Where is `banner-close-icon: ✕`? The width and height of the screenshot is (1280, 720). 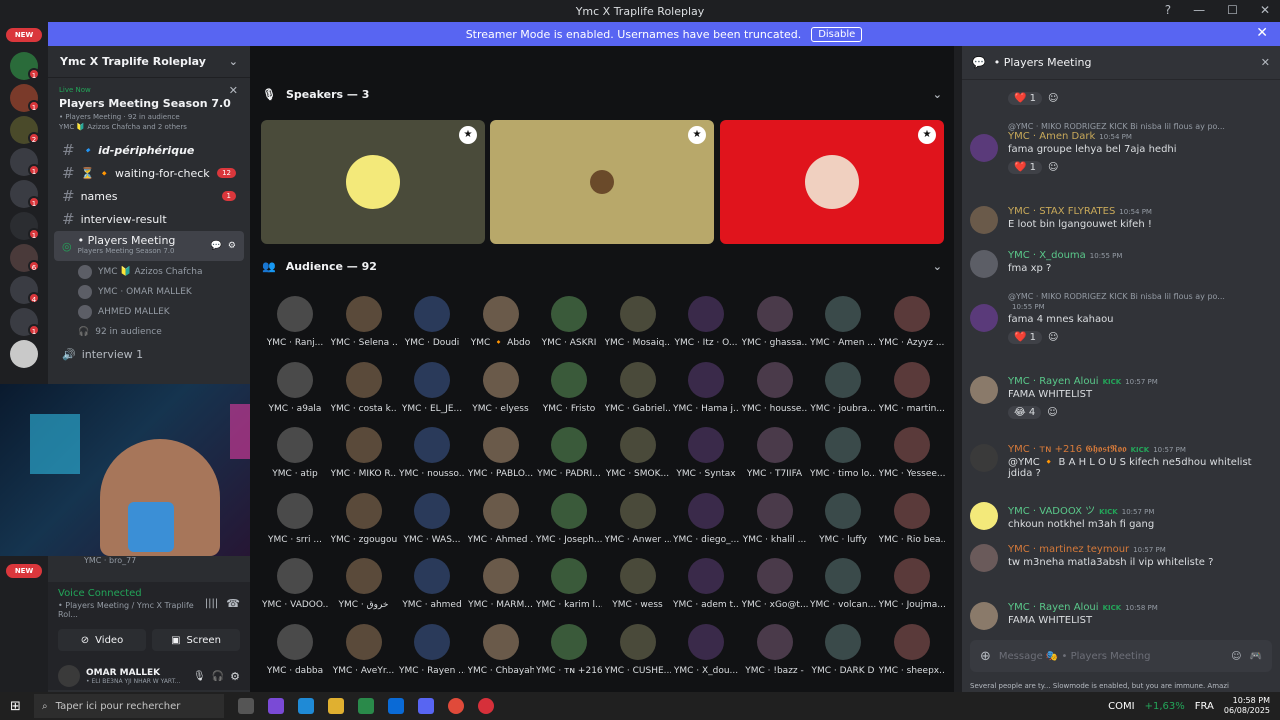 banner-close-icon: ✕ is located at coordinates (1262, 33).